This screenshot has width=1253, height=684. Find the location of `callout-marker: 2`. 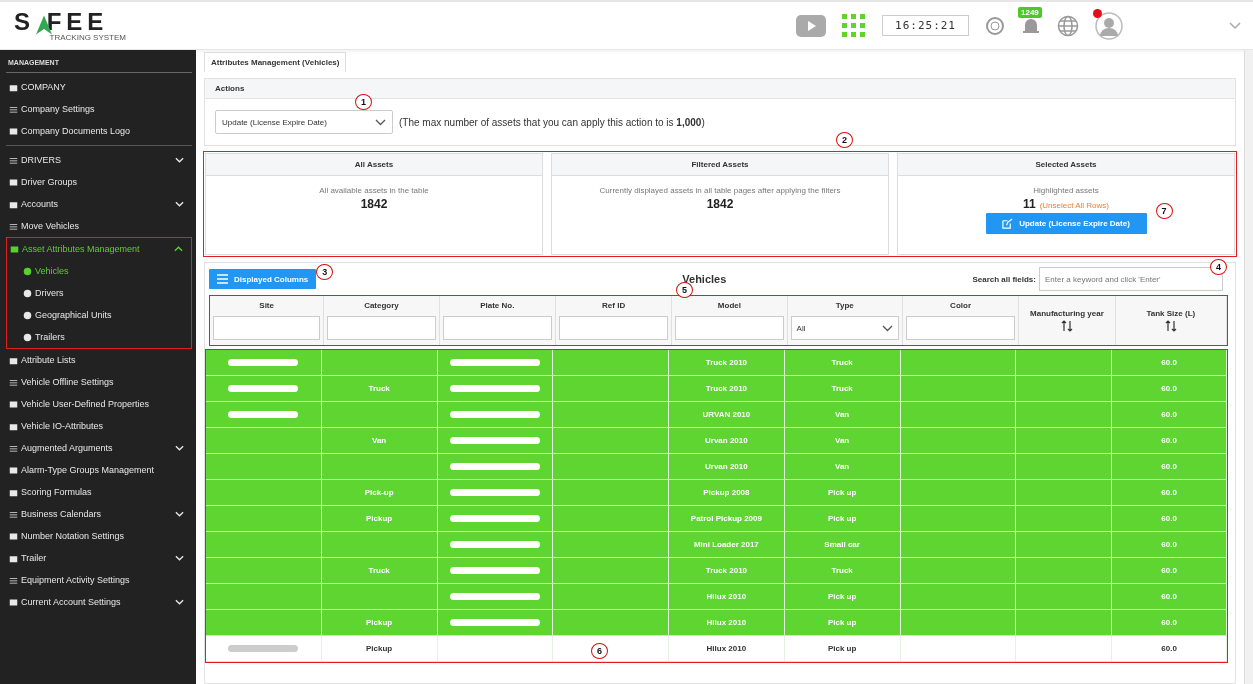

callout-marker: 2 is located at coordinates (844, 140).